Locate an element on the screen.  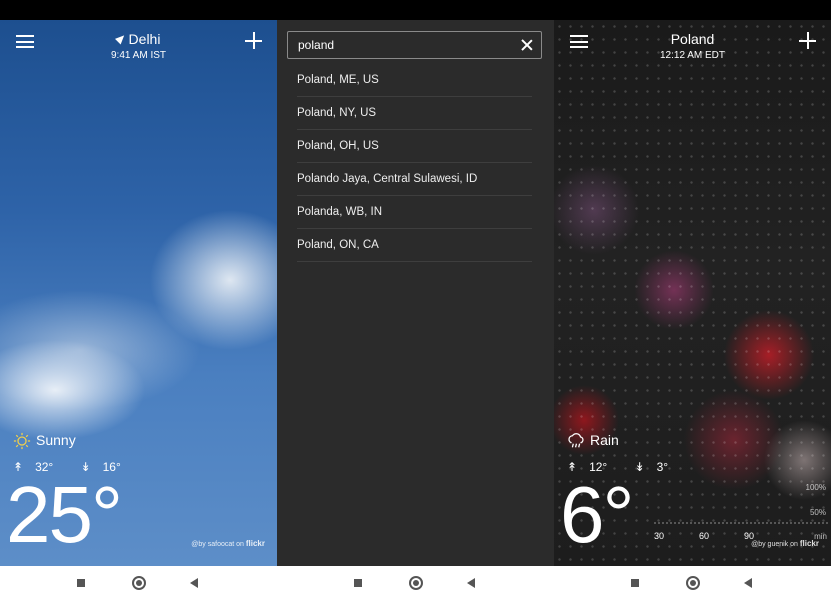
condition-text: Rain is located at coordinates (604, 440).